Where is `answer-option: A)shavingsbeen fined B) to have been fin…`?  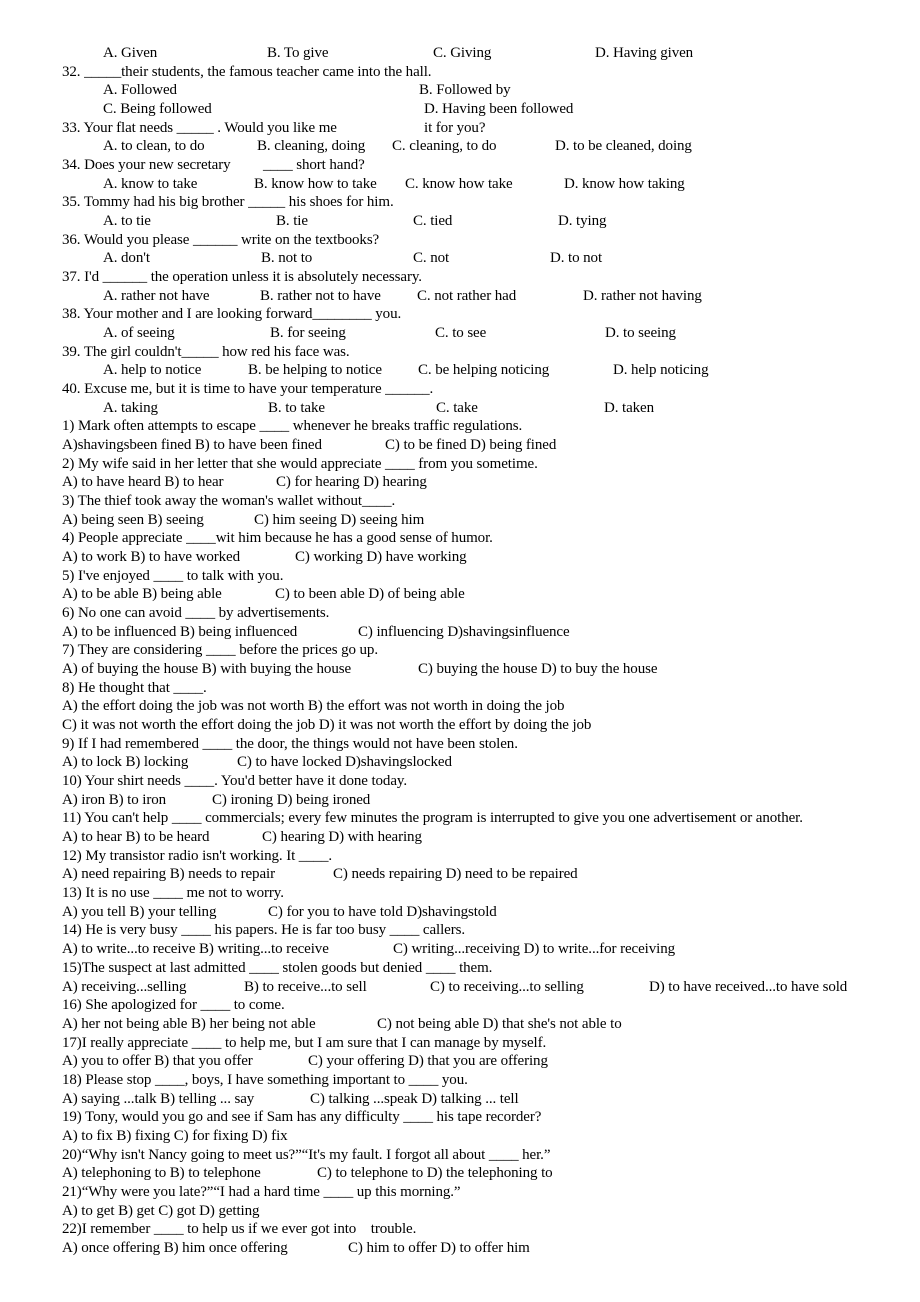 answer-option: A)shavingsbeen fined B) to have been fin… is located at coordinates (192, 445).